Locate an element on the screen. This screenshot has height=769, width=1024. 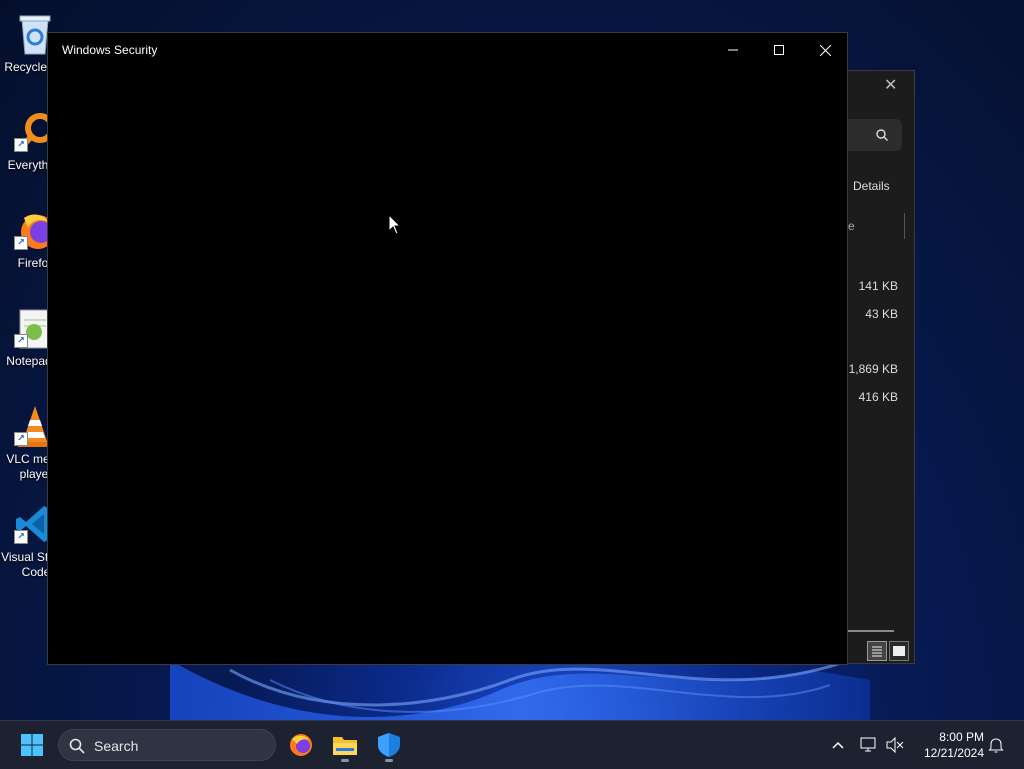
maximize-icon is located at coordinates (779, 50).